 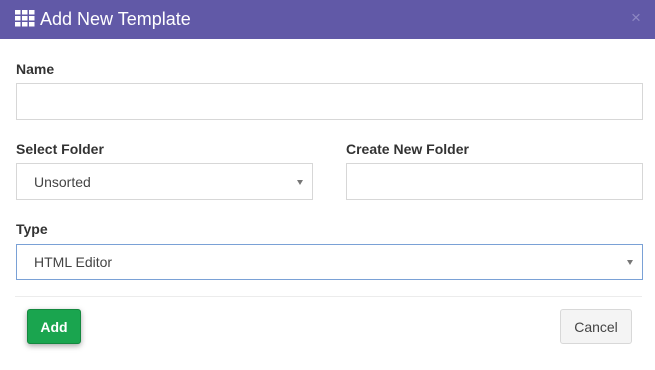 What do you see at coordinates (54, 326) in the screenshot?
I see `add-button: Add` at bounding box center [54, 326].